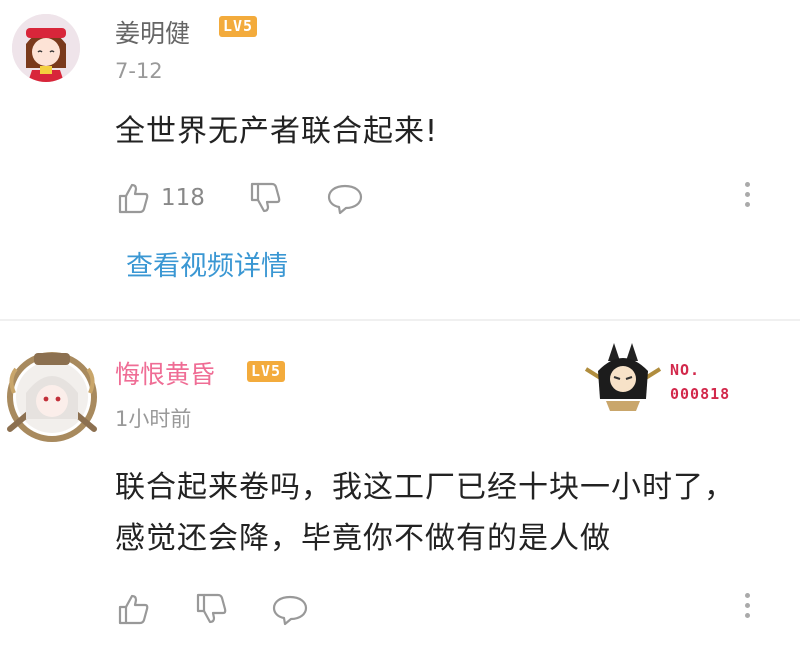 This screenshot has height=649, width=800. What do you see at coordinates (139, 71) in the screenshot?
I see `comment-time: 7-12` at bounding box center [139, 71].